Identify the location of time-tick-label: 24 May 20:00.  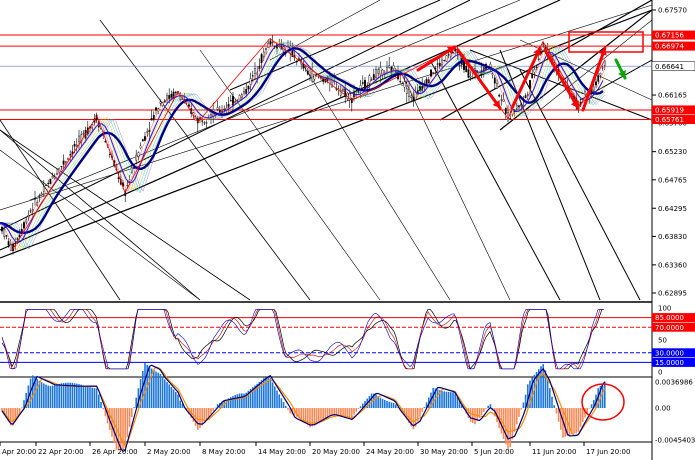
(390, 452).